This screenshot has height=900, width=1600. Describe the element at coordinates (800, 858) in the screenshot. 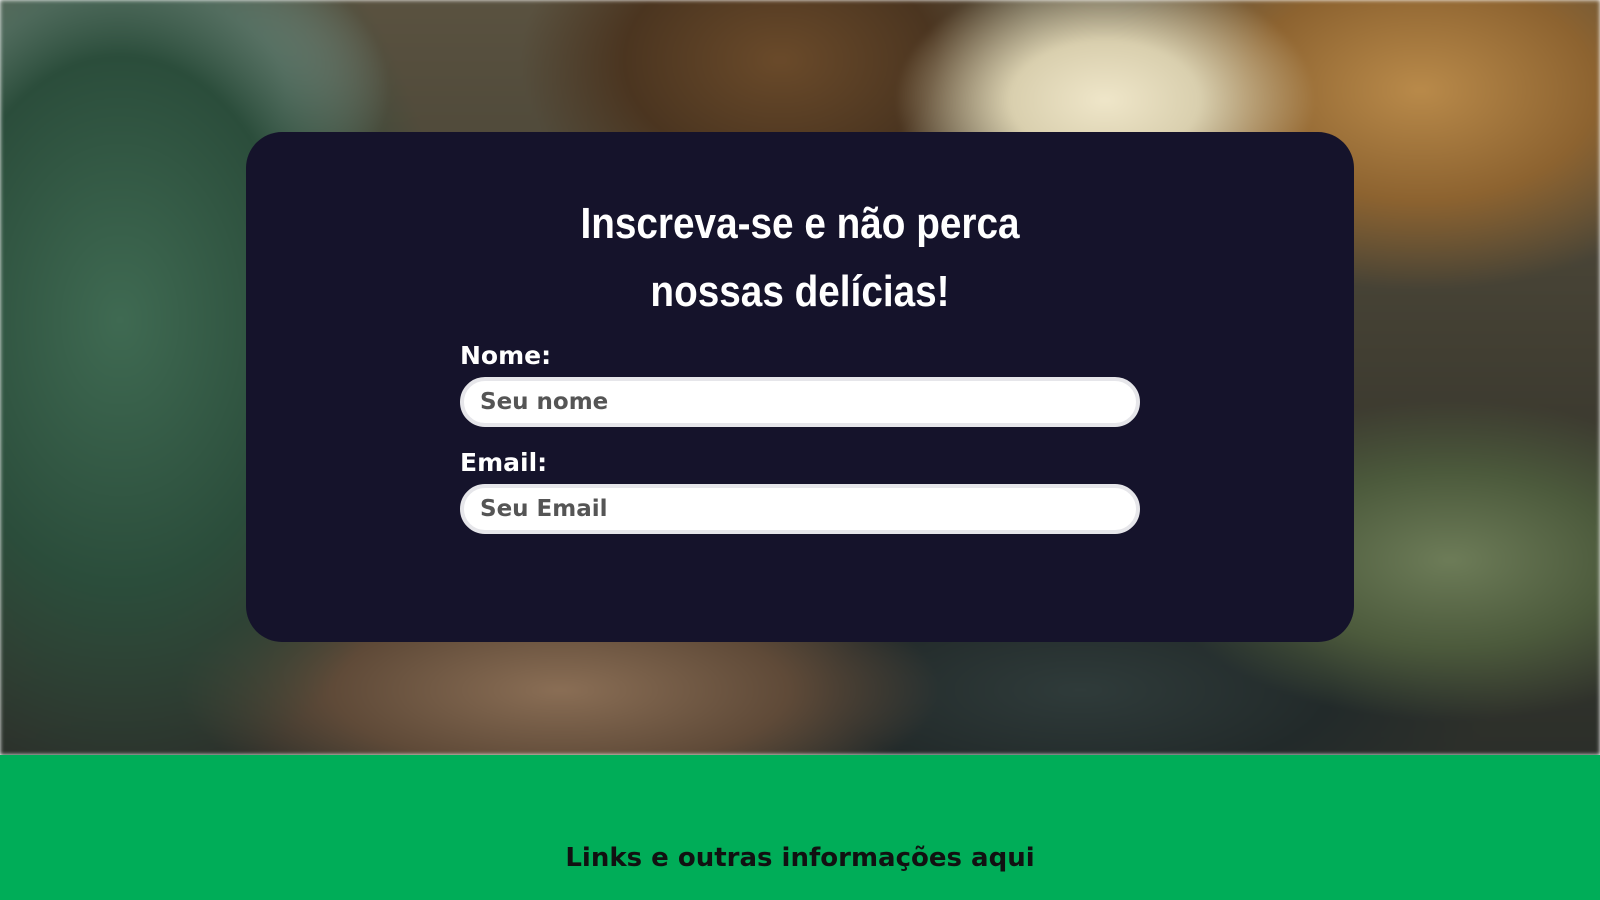

I see `footer-text: Links e outras informações aqui` at that location.